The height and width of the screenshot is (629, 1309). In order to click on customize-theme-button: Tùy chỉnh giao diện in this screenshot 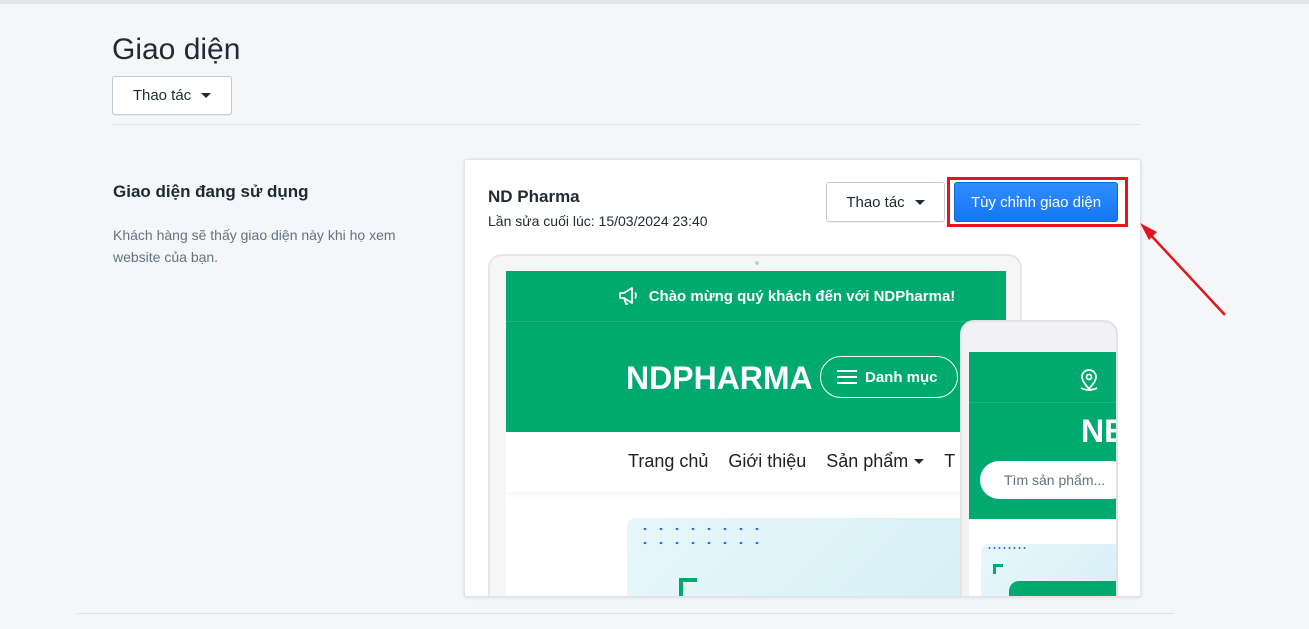, I will do `click(1036, 202)`.